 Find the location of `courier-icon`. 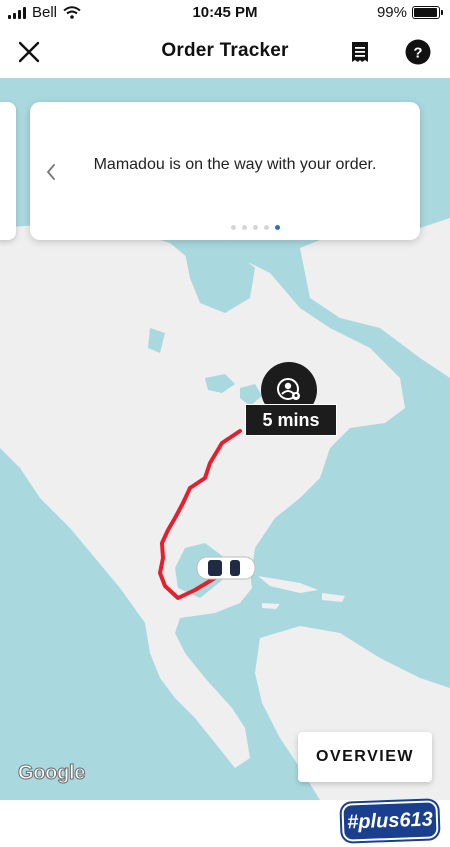

courier-icon is located at coordinates (288, 389).